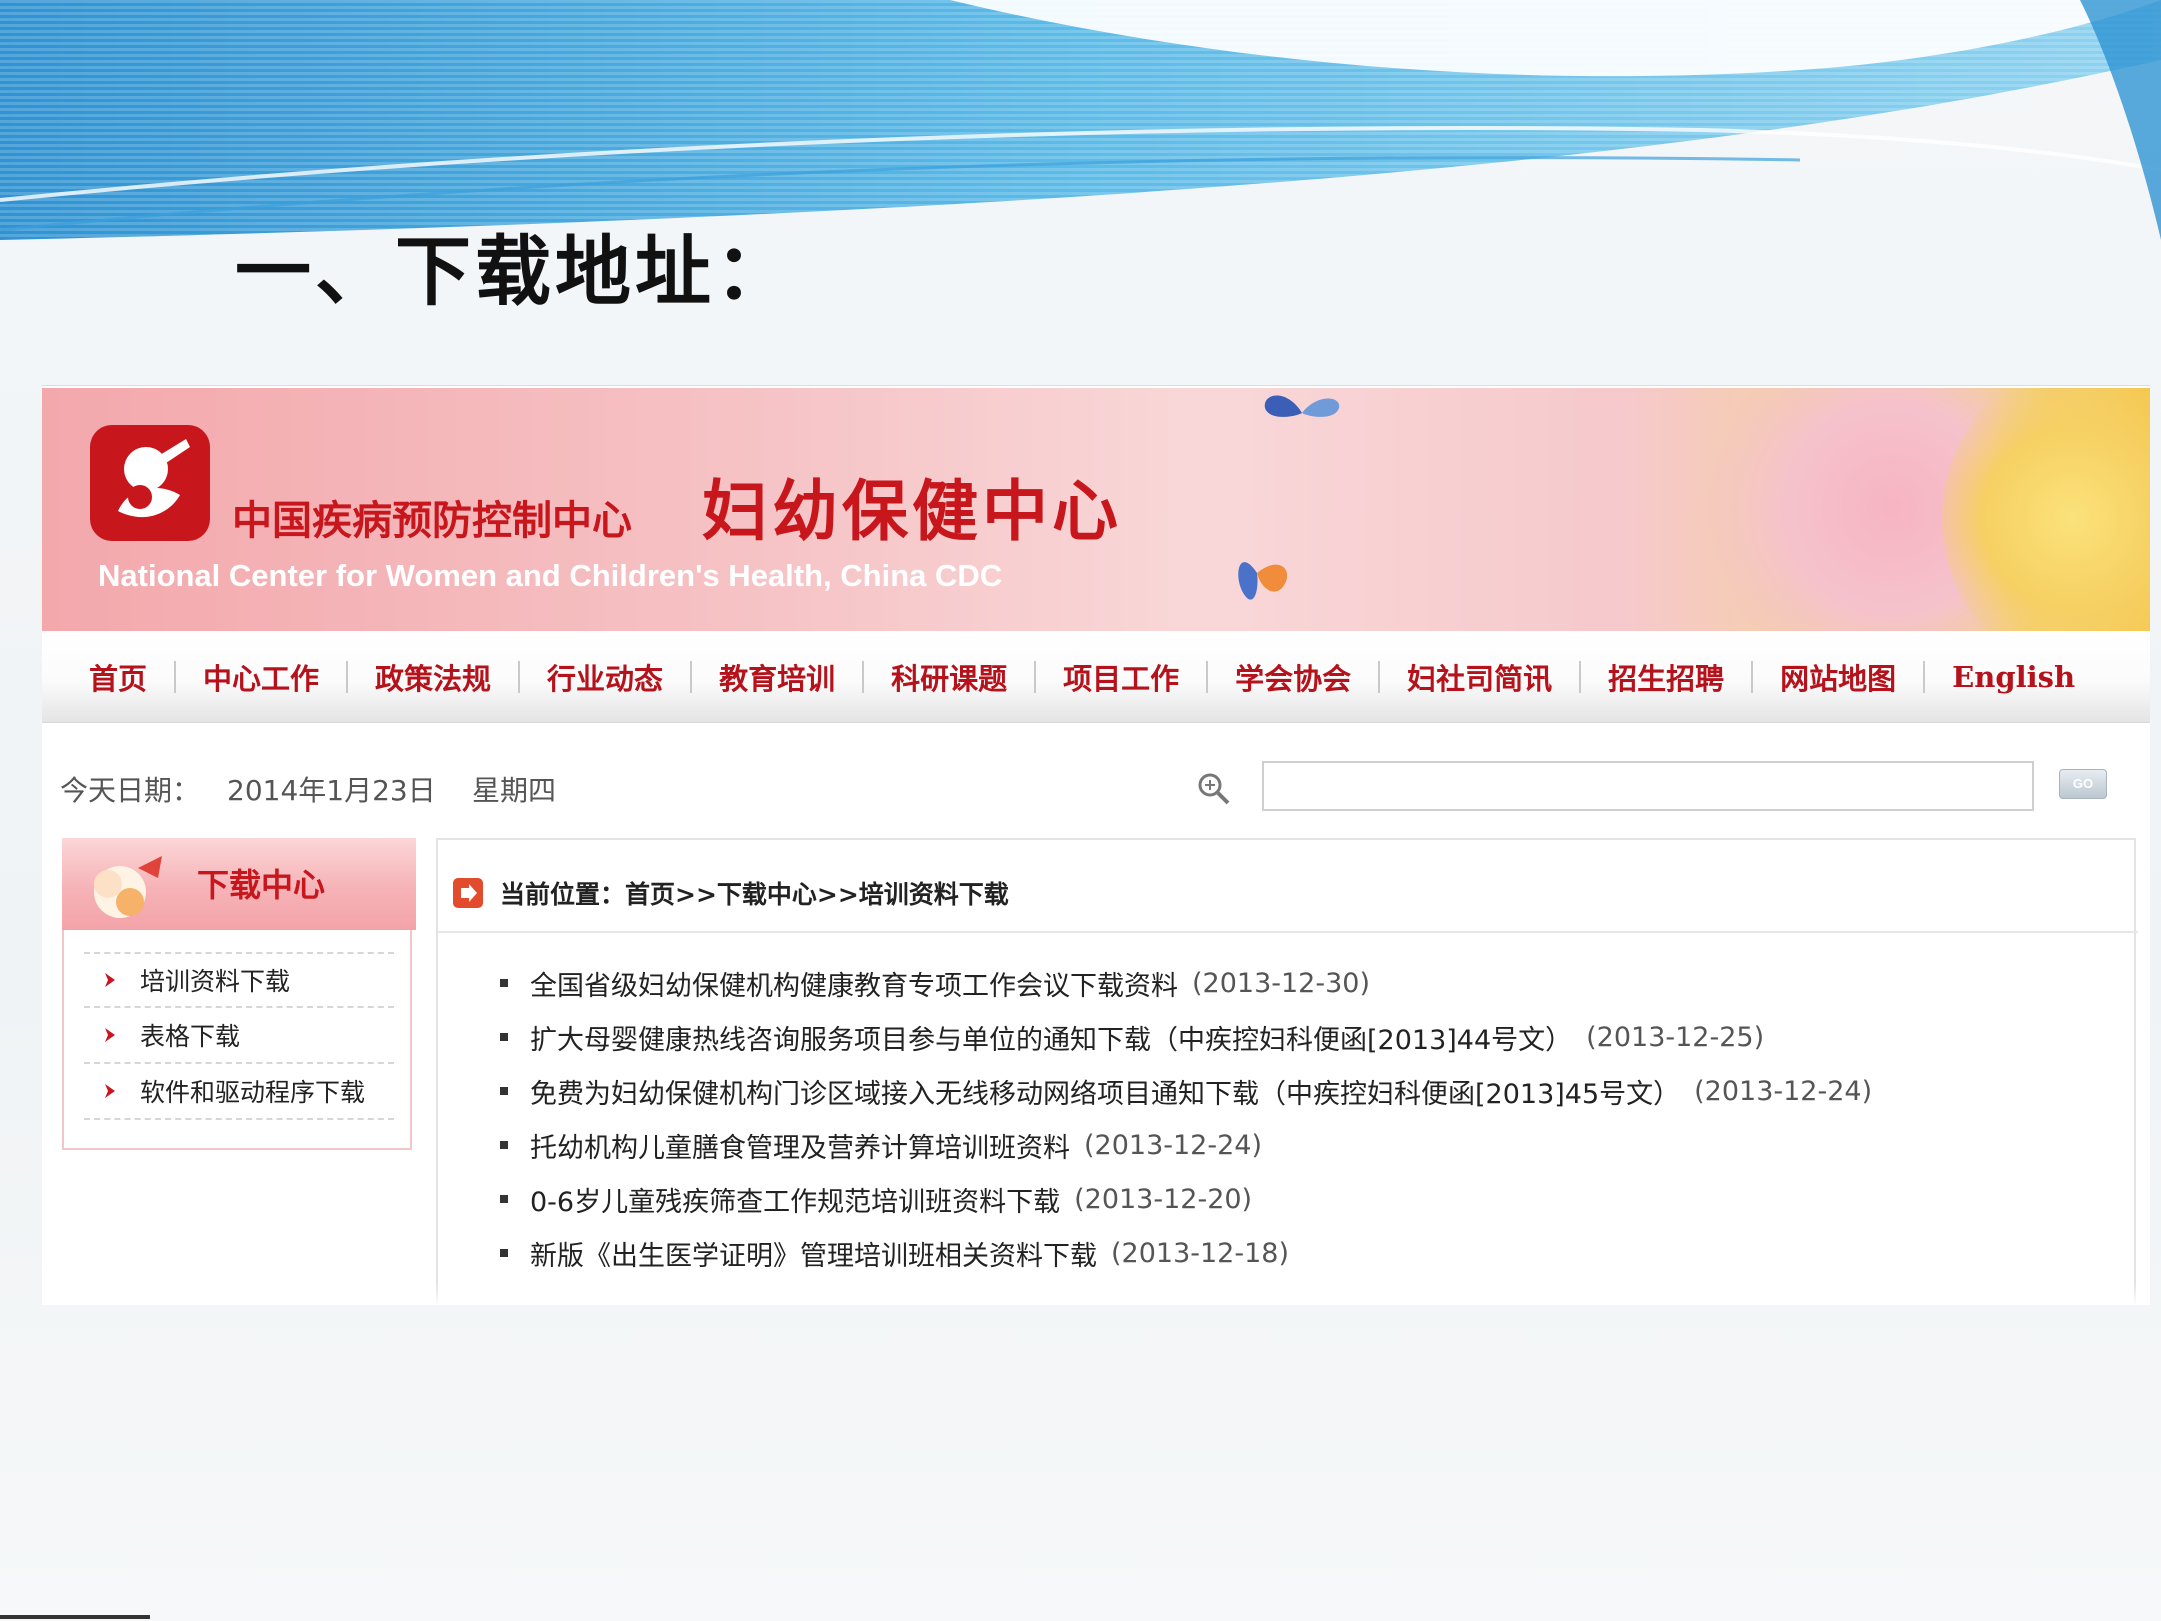  I want to click on list-item: 0-6岁儿童残疾筛查工作规范培训班资料下载 (2013-12-20), so click(1310, 1199).